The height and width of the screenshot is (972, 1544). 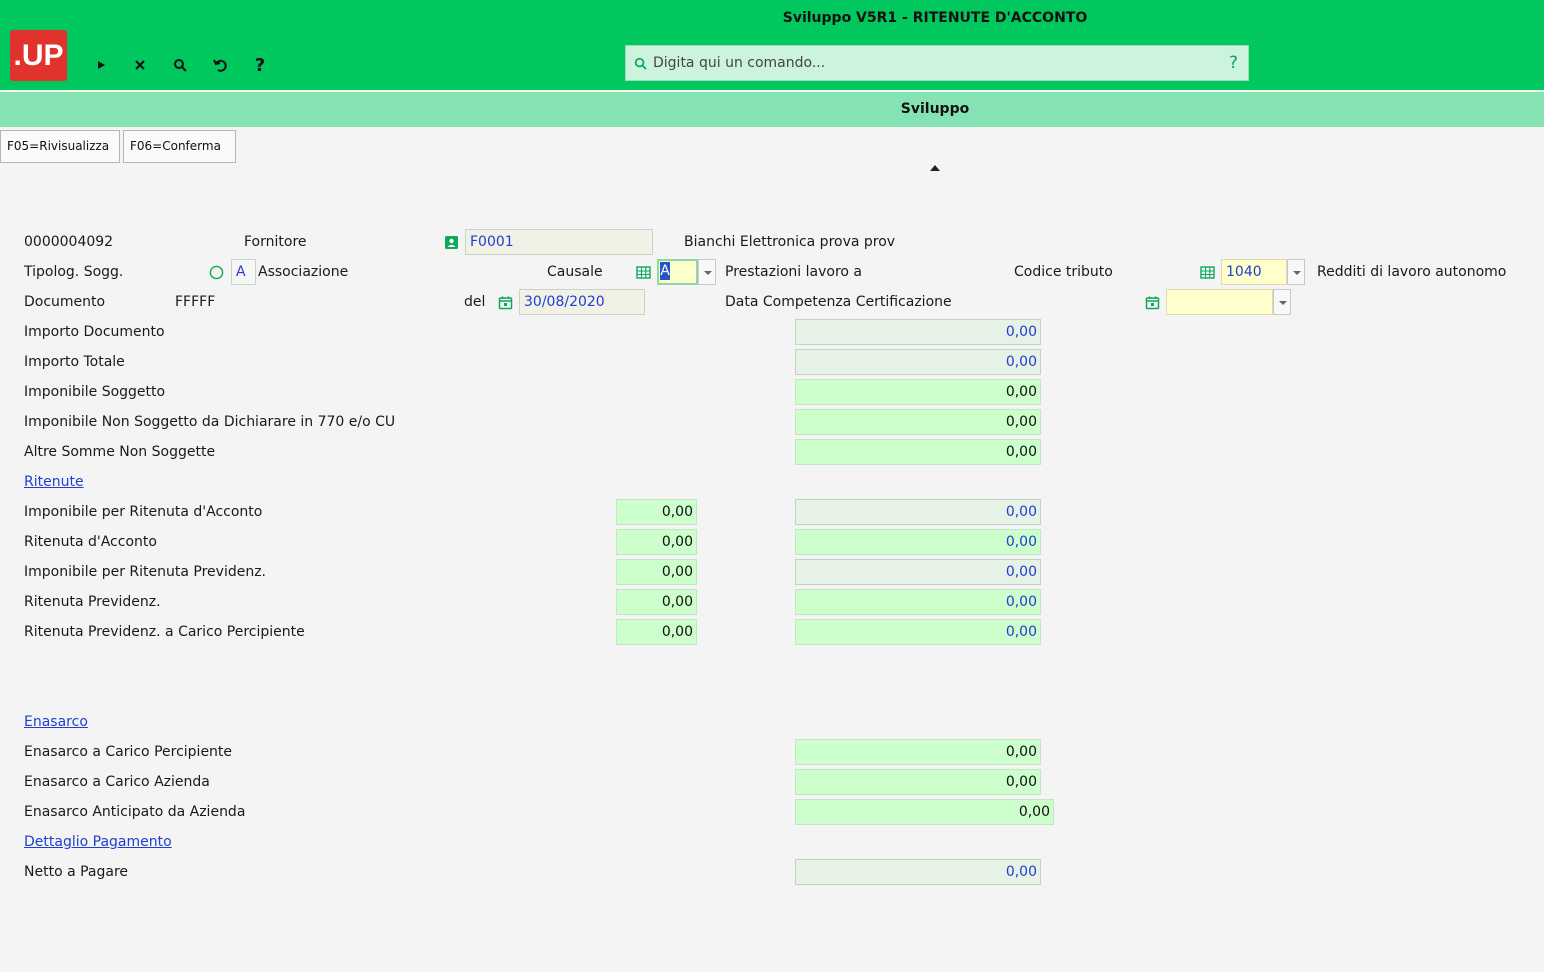 What do you see at coordinates (1219, 302) in the screenshot?
I see `data-competenza-field` at bounding box center [1219, 302].